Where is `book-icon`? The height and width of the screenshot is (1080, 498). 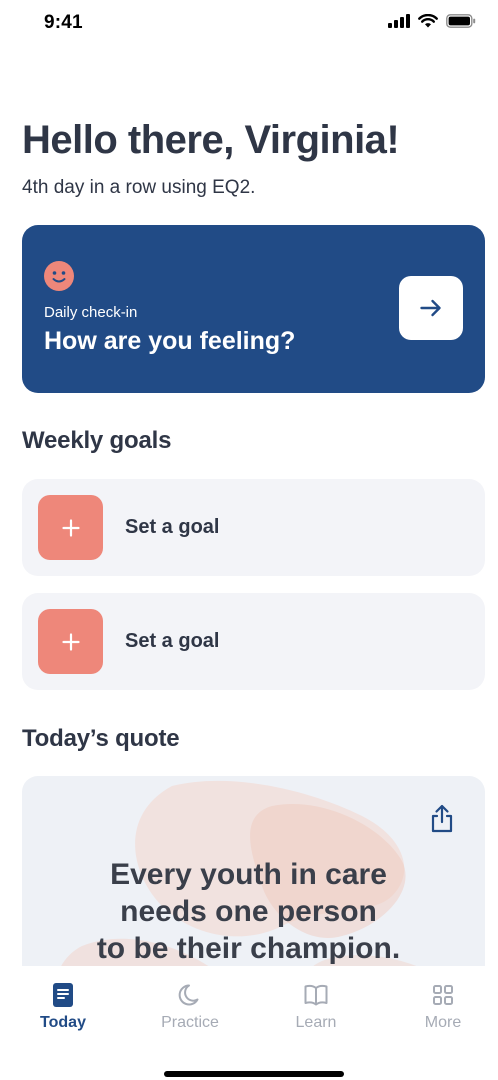
book-icon is located at coordinates (316, 995).